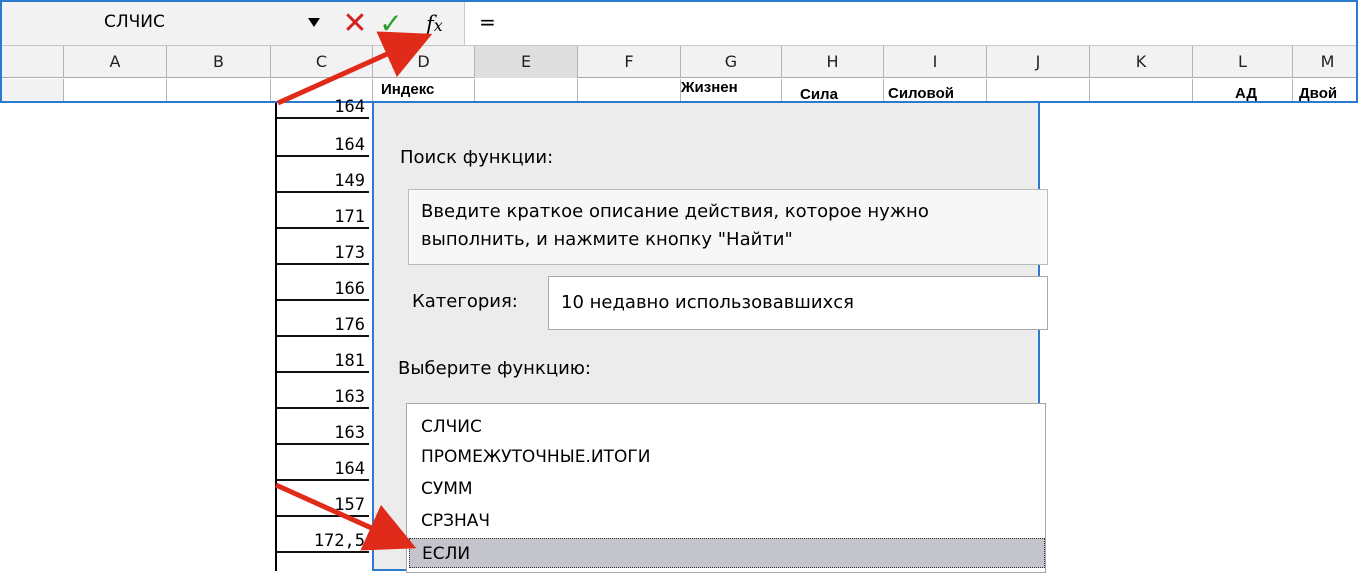 The width and height of the screenshot is (1358, 573). Describe the element at coordinates (629, 62) in the screenshot. I see `column-header-f: F` at that location.